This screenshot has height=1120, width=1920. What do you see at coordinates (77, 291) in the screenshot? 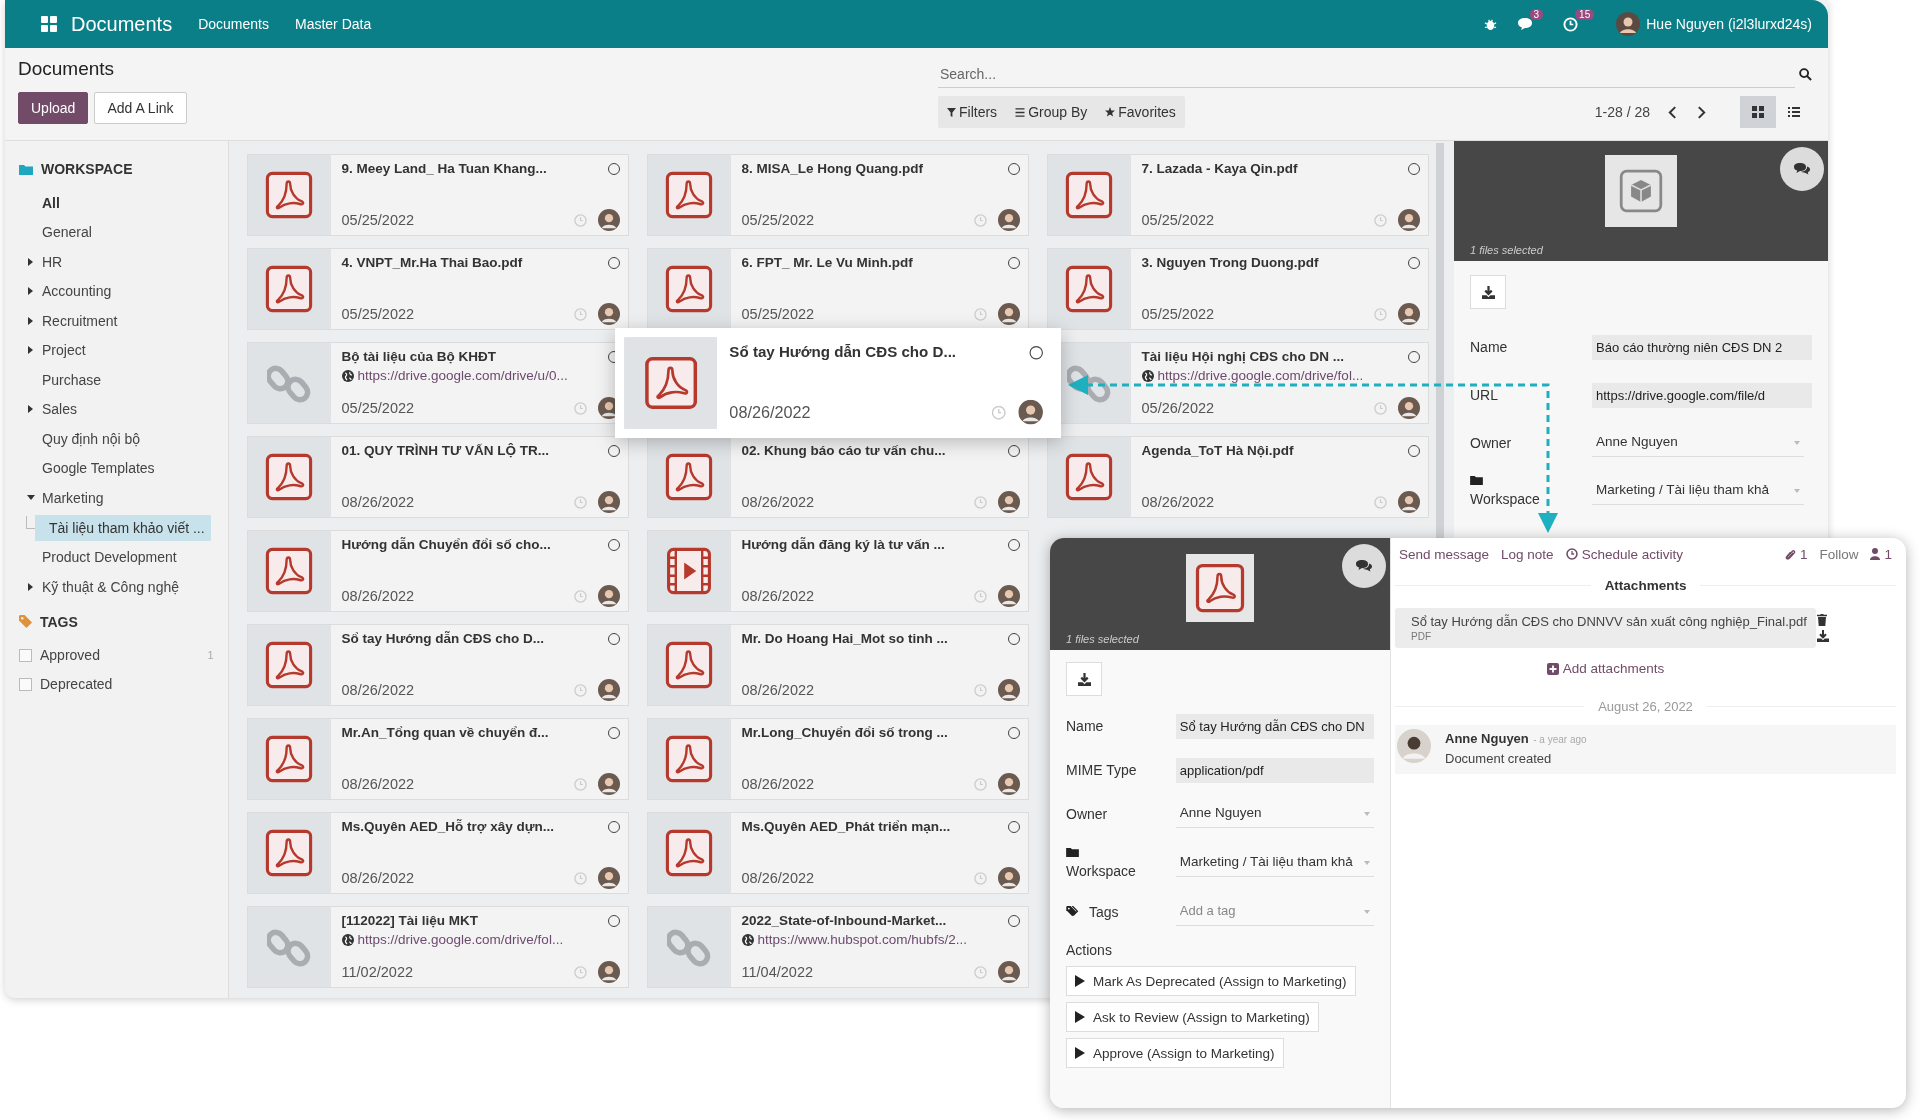
I see `folder-item: Accounting` at bounding box center [77, 291].